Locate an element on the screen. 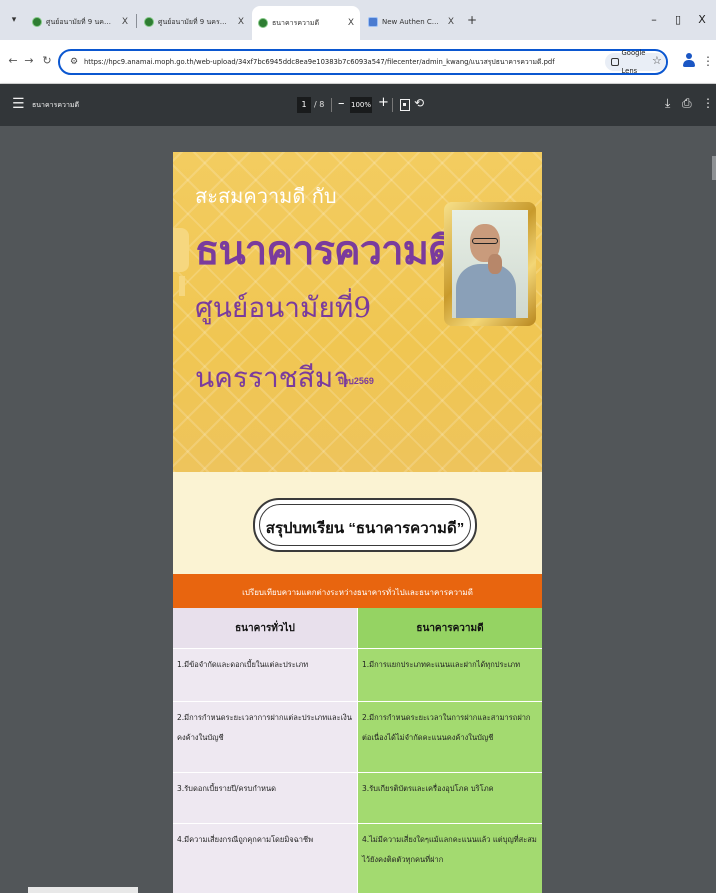 Image resolution: width=716 pixels, height=893 pixels. pdf-menu-icon: ☰ is located at coordinates (18, 104).